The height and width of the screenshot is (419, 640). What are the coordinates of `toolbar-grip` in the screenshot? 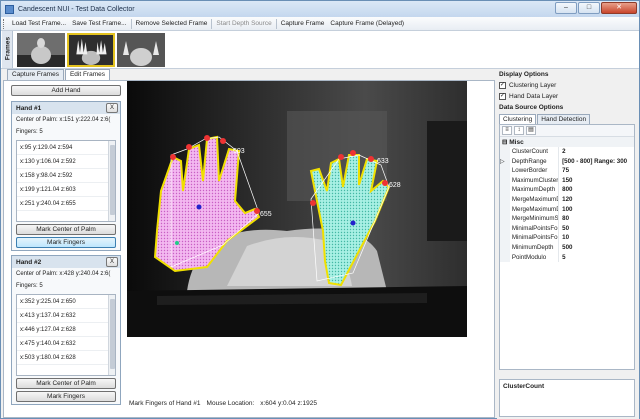 It's located at (4, 23).